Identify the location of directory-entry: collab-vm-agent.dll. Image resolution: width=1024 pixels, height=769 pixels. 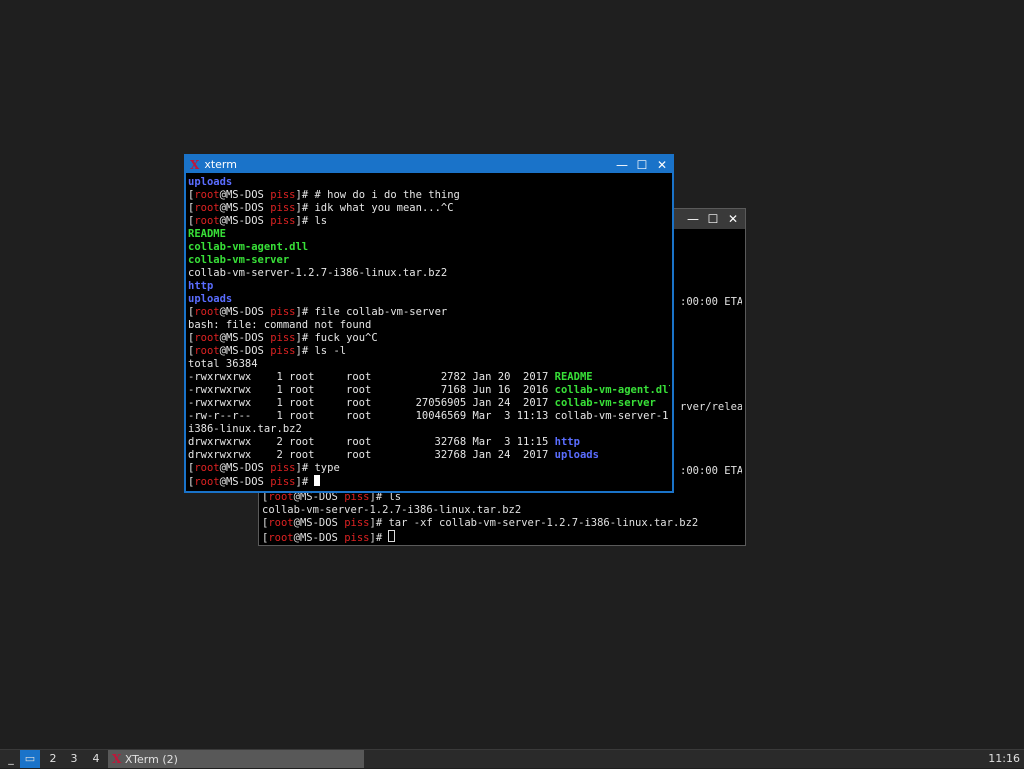
(248, 247).